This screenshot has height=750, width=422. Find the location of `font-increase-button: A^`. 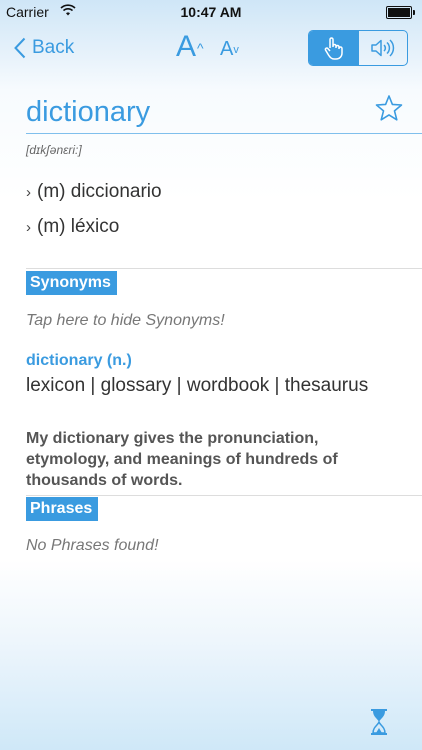

font-increase-button: A^ is located at coordinates (190, 47).